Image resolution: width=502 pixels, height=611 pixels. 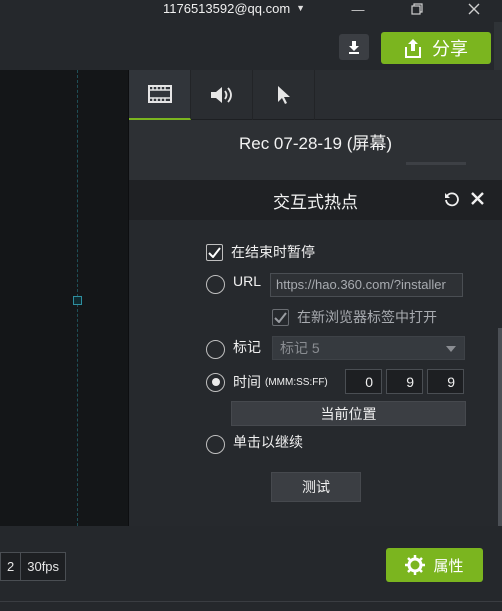 I want to click on download-button, so click(x=354, y=47).